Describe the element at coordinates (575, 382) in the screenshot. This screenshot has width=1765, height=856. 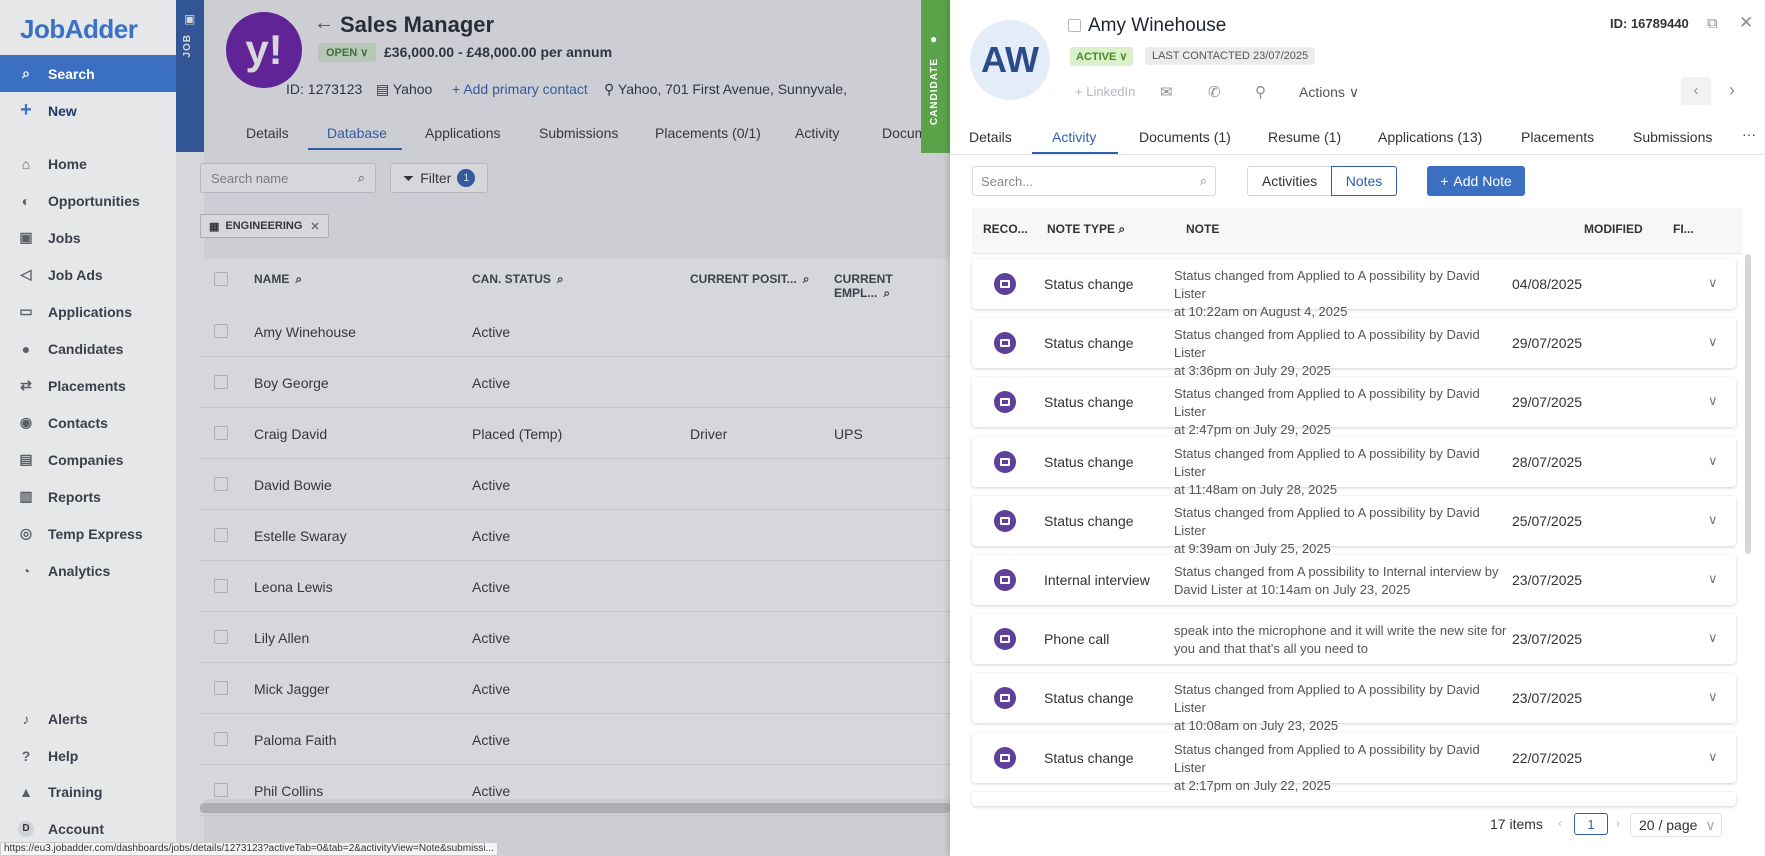
I see `table-row: Boy George Active` at that location.